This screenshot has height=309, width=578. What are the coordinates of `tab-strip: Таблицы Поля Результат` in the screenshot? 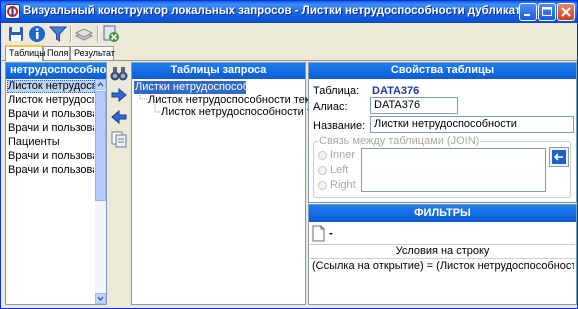 It's located at (290, 53).